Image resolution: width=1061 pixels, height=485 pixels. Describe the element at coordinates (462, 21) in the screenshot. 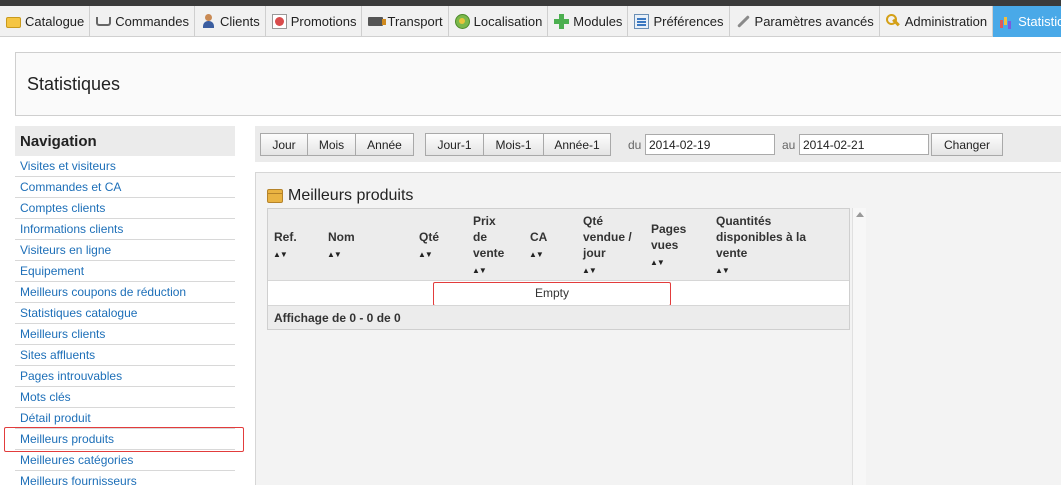

I see `globe-icon` at that location.